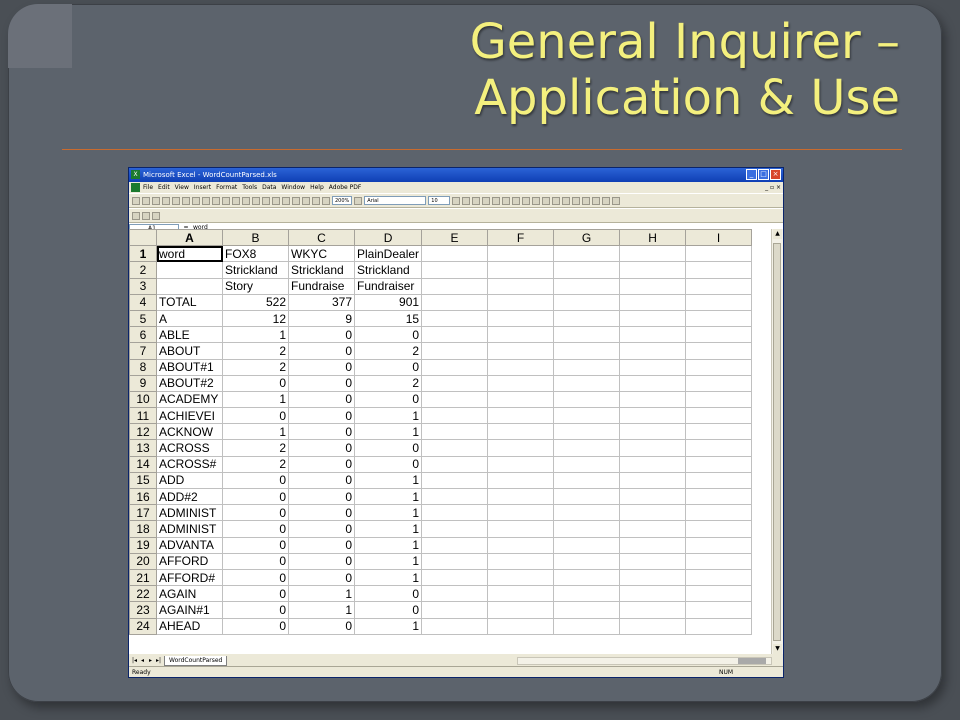 This screenshot has height=720, width=960. Describe the element at coordinates (226, 200) in the screenshot. I see `paste-icon` at that location.